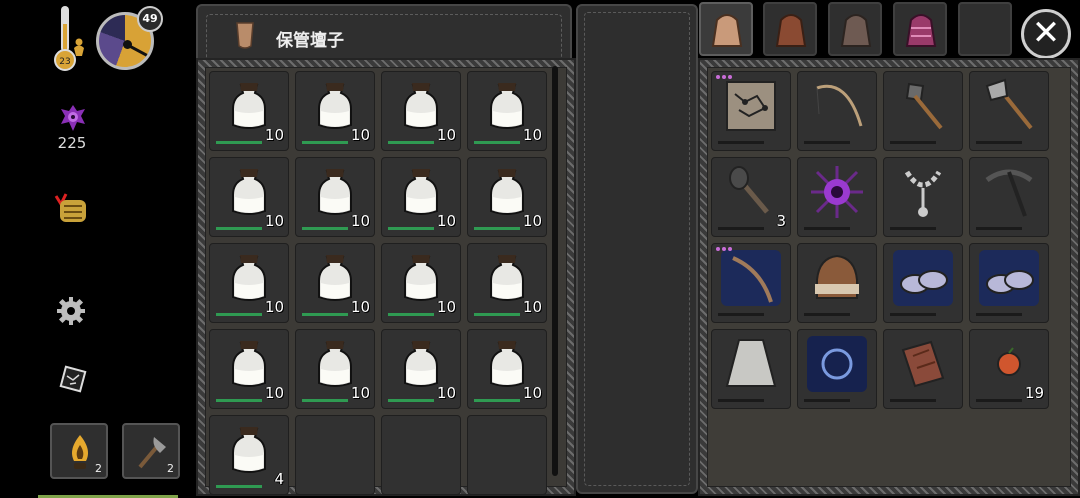 The width and height of the screenshot is (1080, 498). Describe the element at coordinates (64, 62) in the screenshot. I see `temperature-value: 23` at that location.